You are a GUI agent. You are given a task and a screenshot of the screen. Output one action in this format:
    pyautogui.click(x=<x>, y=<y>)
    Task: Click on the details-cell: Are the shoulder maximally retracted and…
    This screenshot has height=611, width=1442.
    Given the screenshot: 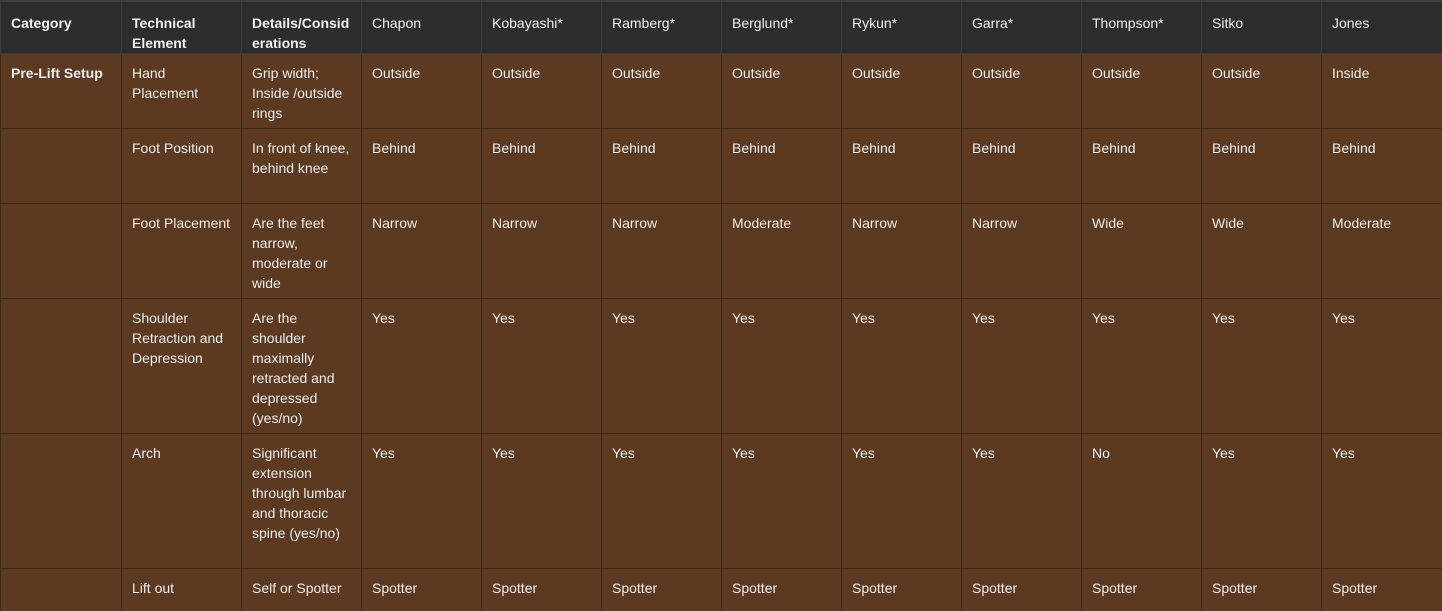 What is the action you would take?
    pyautogui.click(x=301, y=366)
    